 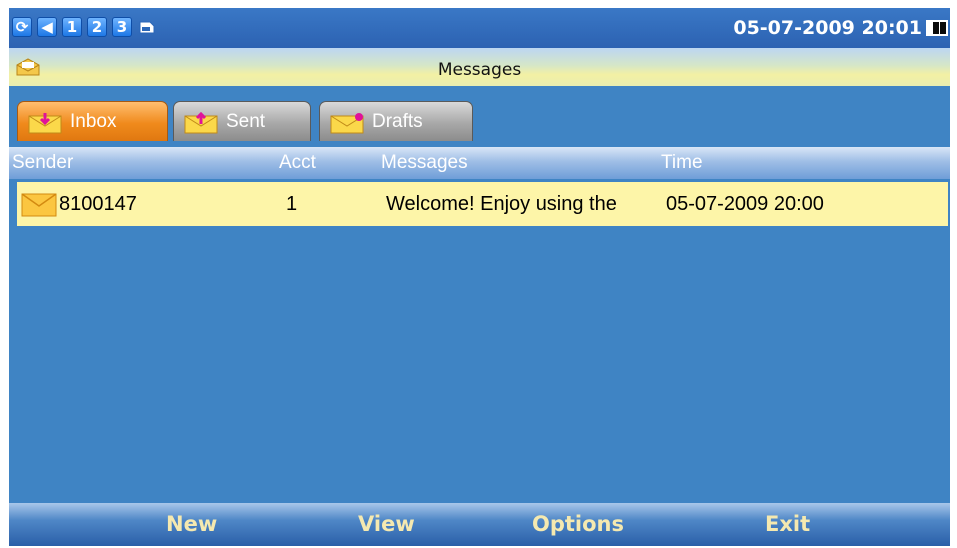 I want to click on tab-drafts-label: Drafts, so click(x=397, y=121).